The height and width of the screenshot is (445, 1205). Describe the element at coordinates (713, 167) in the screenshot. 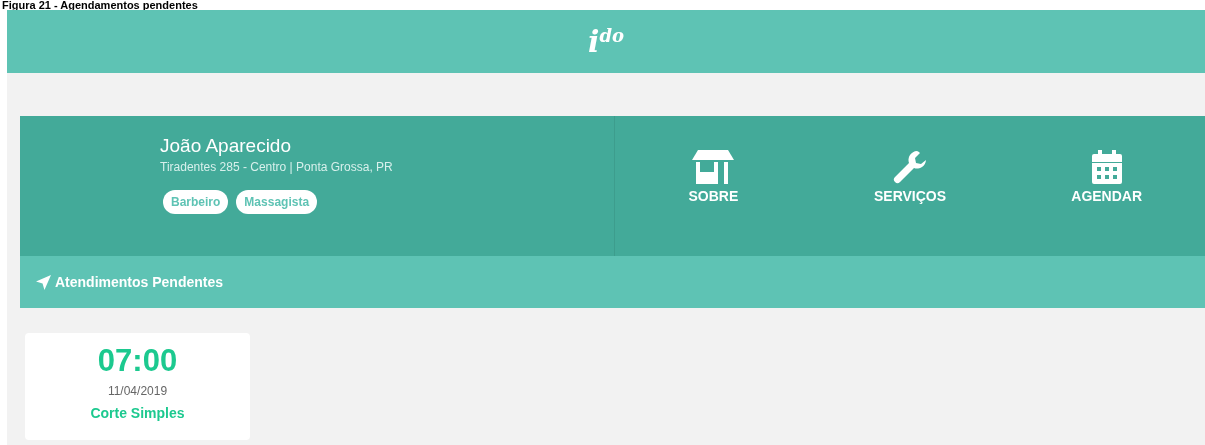

I see `store-icon` at that location.